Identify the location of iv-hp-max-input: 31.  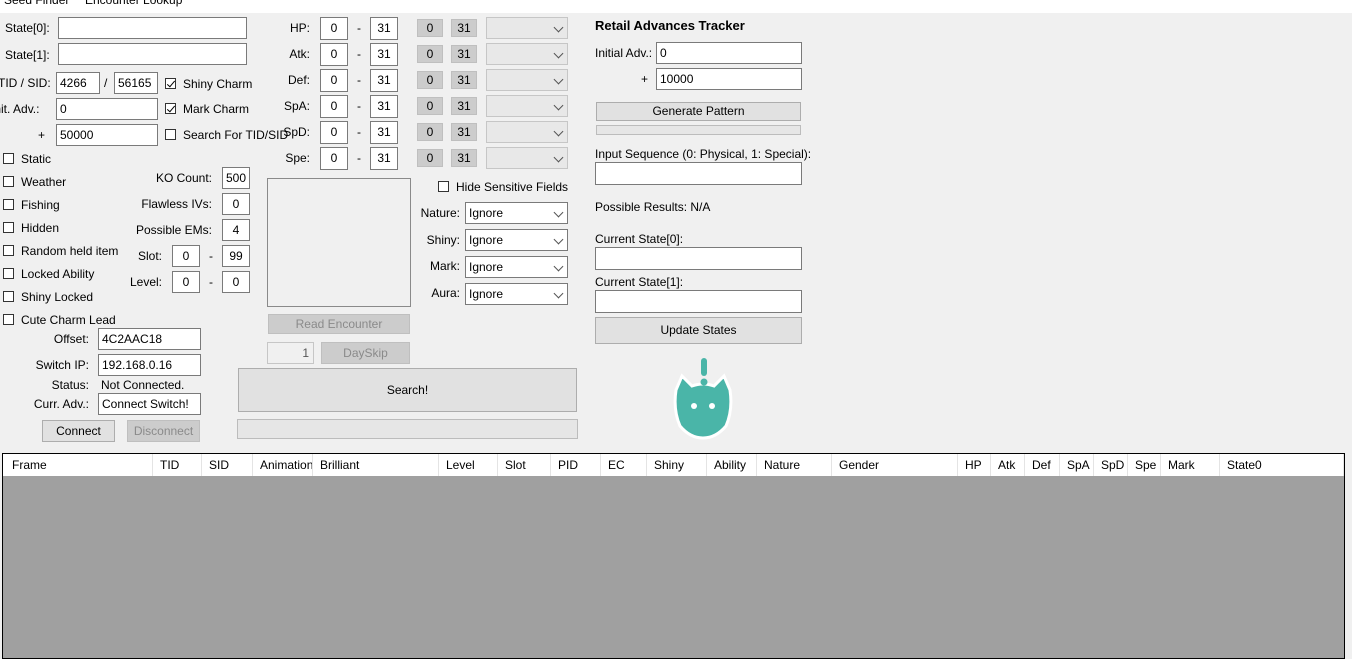
(384, 28).